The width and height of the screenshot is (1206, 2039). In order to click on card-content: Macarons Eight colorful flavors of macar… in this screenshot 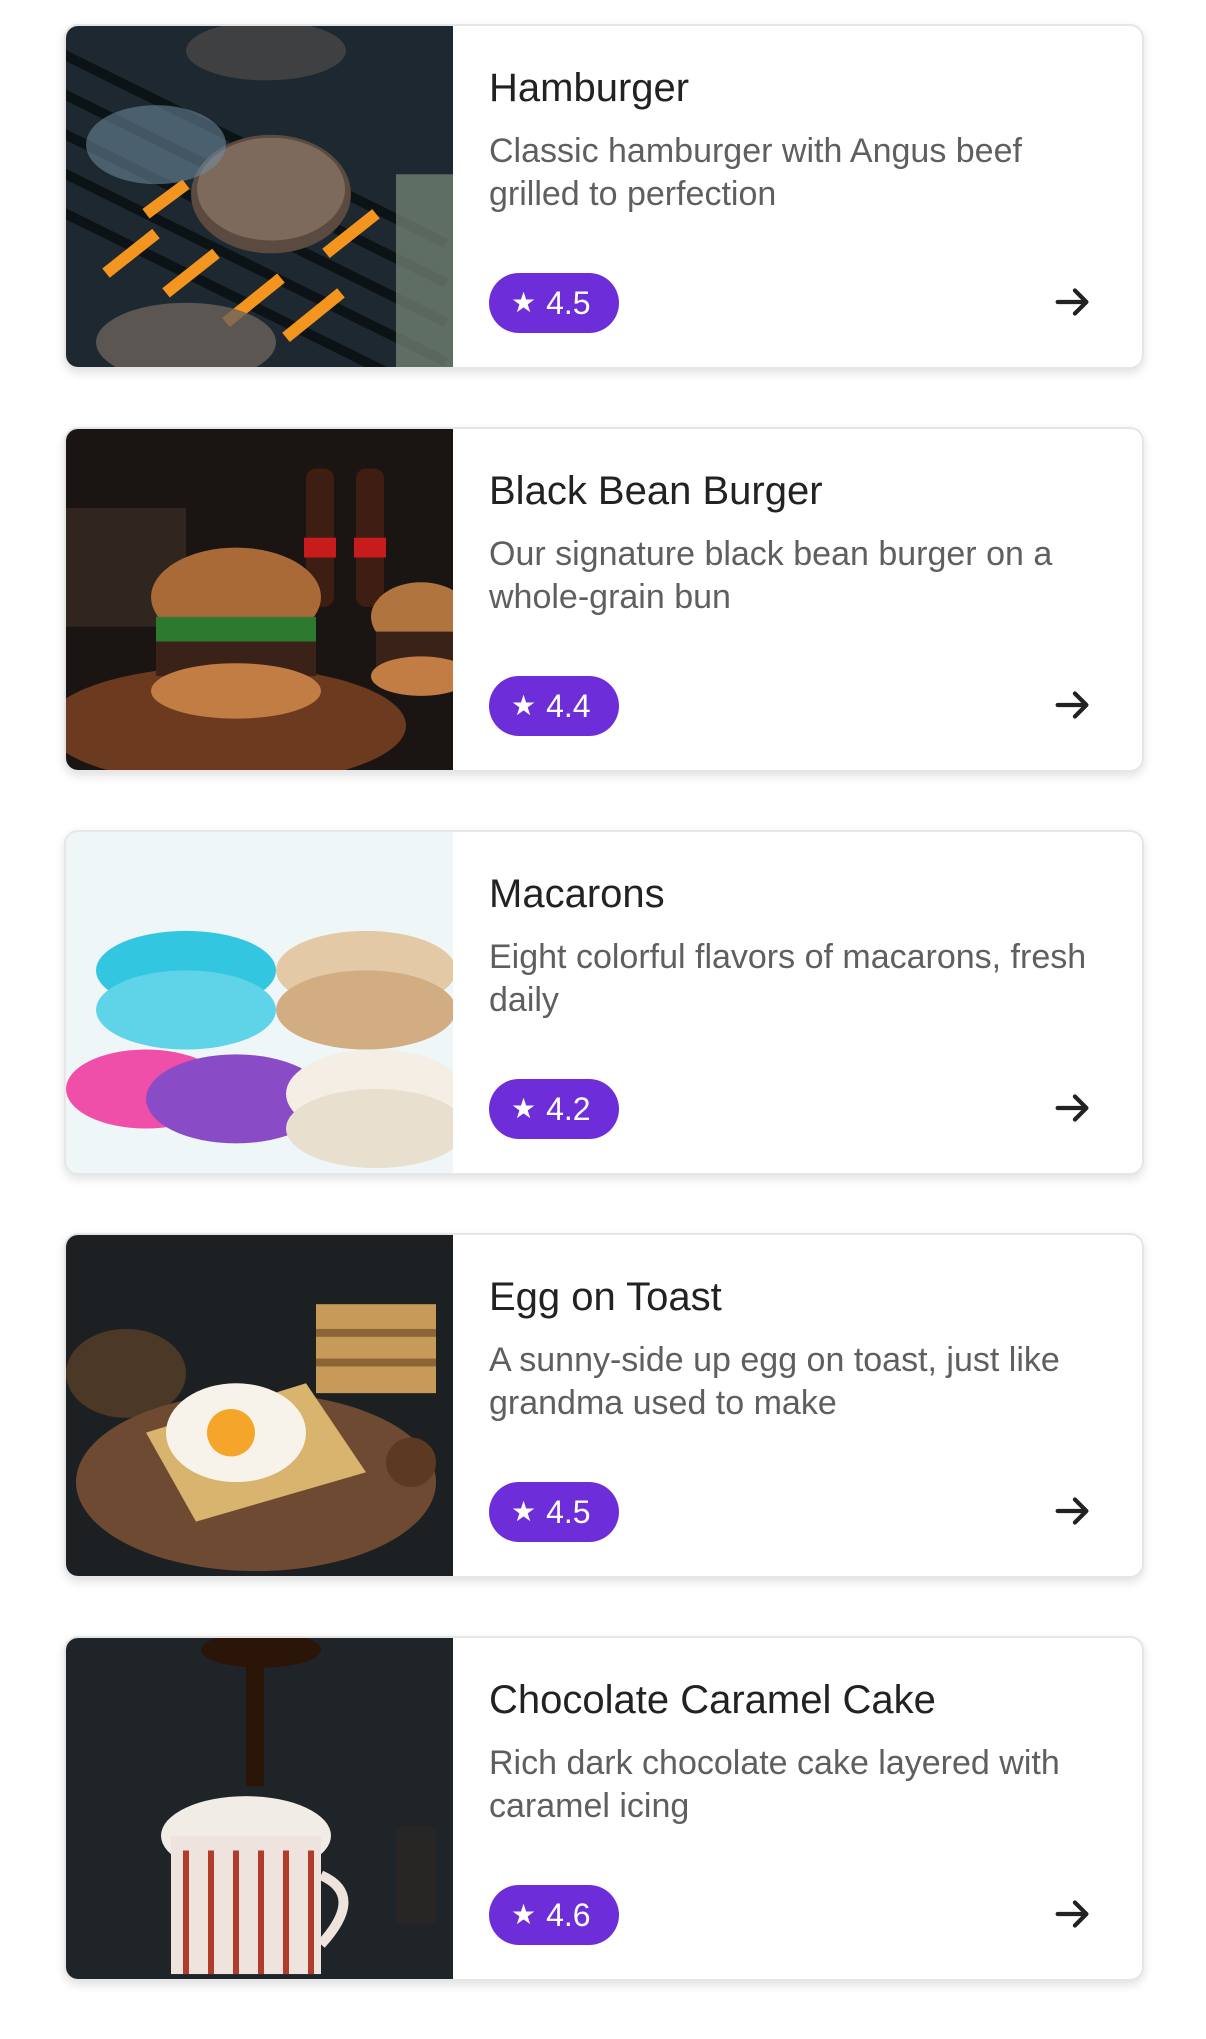, I will do `click(797, 1002)`.